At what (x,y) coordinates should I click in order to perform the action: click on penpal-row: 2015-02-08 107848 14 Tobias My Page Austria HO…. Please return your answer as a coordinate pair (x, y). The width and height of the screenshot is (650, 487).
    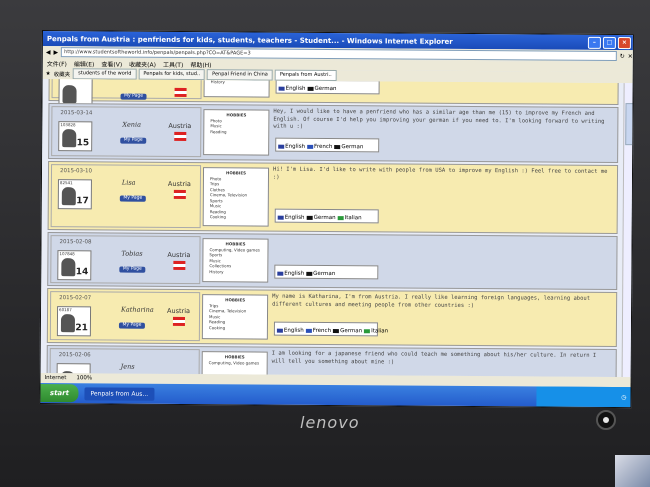
    Looking at the image, I should click on (332, 261).